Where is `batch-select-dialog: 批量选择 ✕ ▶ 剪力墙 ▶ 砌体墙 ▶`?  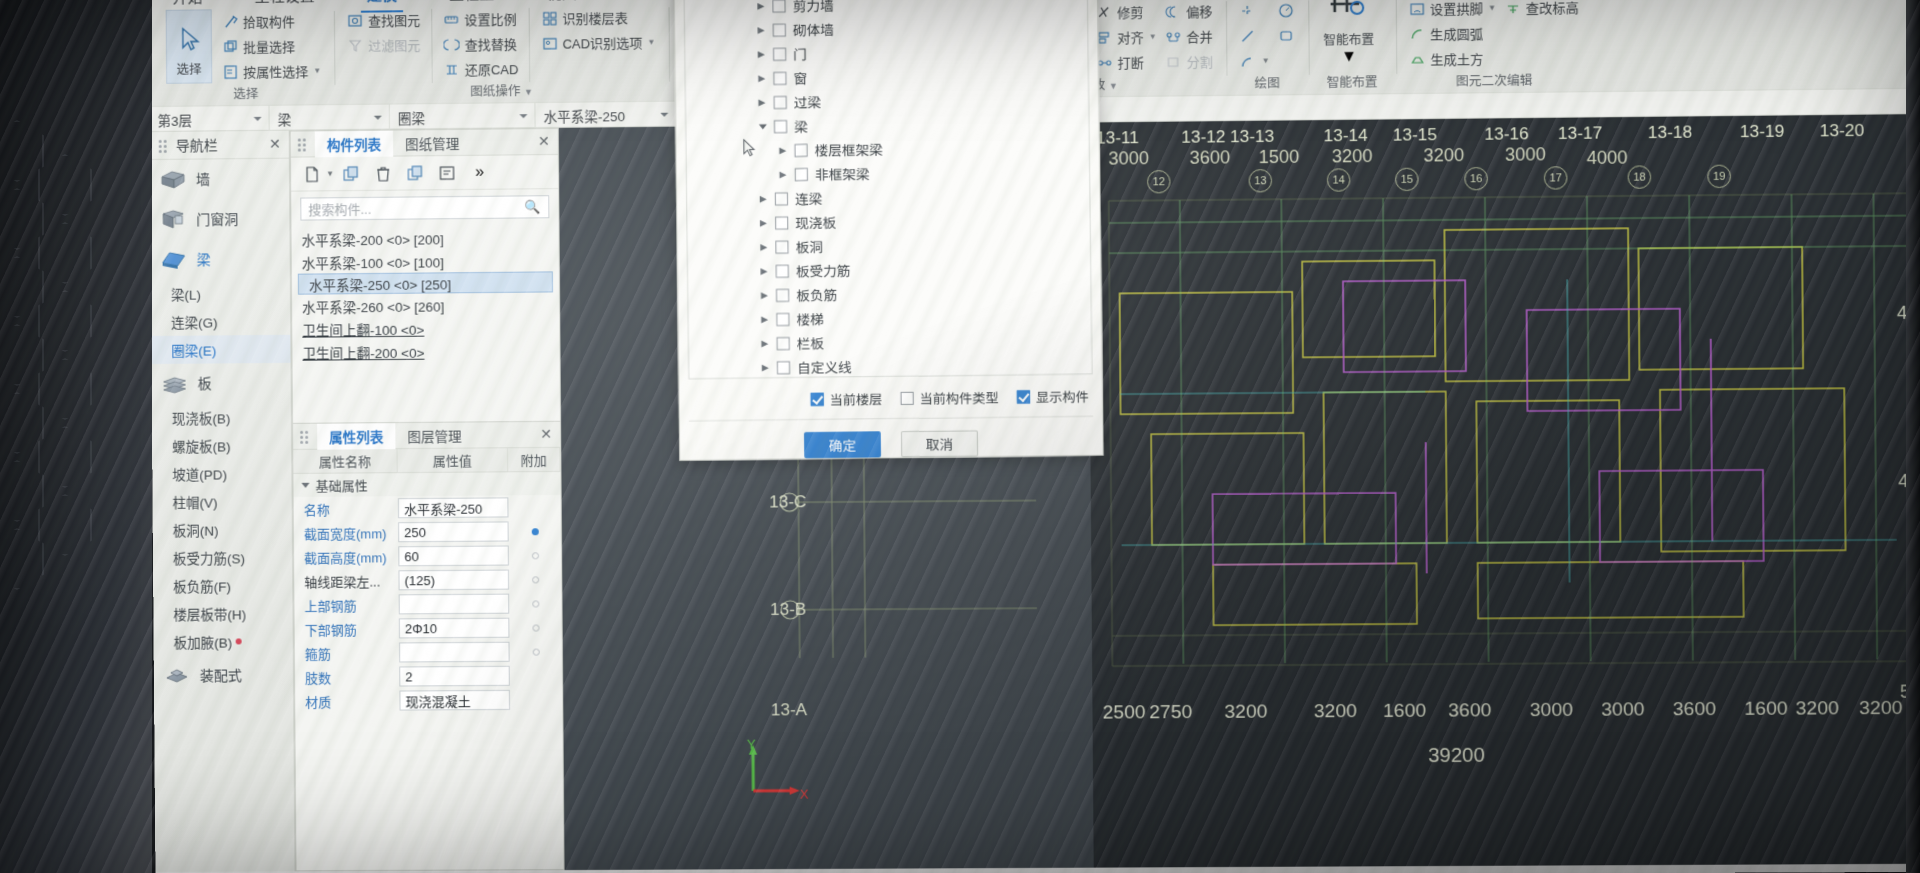
batch-select-dialog: 批量选择 ✕ ▶ 剪力墙 ▶ 砌体墙 ▶ is located at coordinates (888, 230).